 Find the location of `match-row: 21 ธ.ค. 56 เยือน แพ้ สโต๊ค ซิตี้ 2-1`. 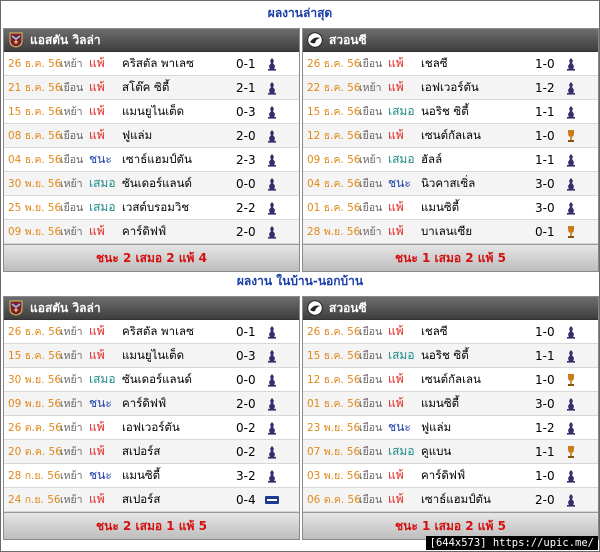

match-row: 21 ธ.ค. 56 เยือน แพ้ สโต๊ค ซิตี้ 2-1 is located at coordinates (151, 88).